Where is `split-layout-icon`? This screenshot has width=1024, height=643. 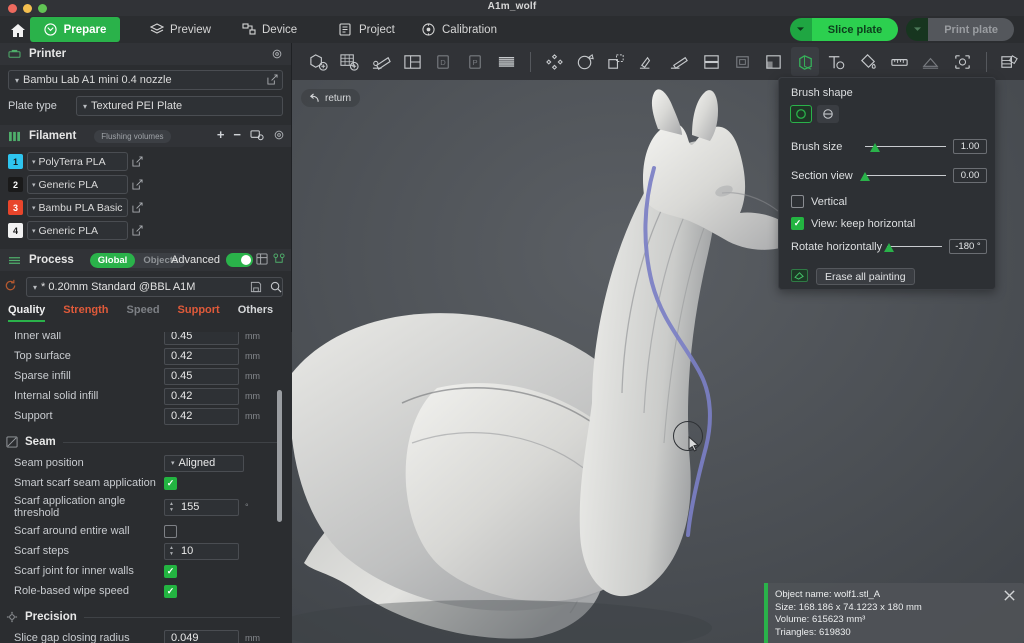
split-layout-icon is located at coordinates (412, 61).